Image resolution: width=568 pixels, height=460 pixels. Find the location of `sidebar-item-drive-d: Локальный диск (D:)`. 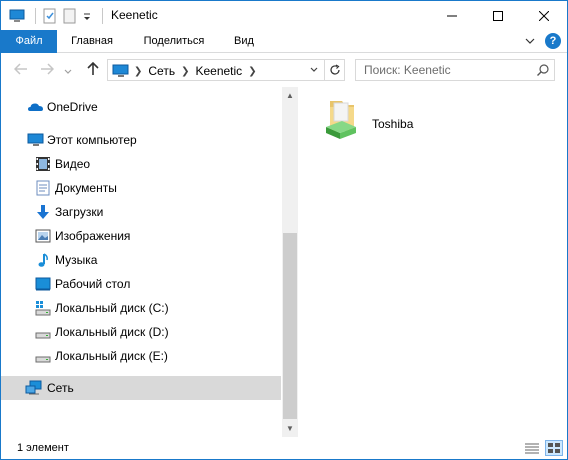

sidebar-item-drive-d: Локальный диск (D:) is located at coordinates (141, 332).